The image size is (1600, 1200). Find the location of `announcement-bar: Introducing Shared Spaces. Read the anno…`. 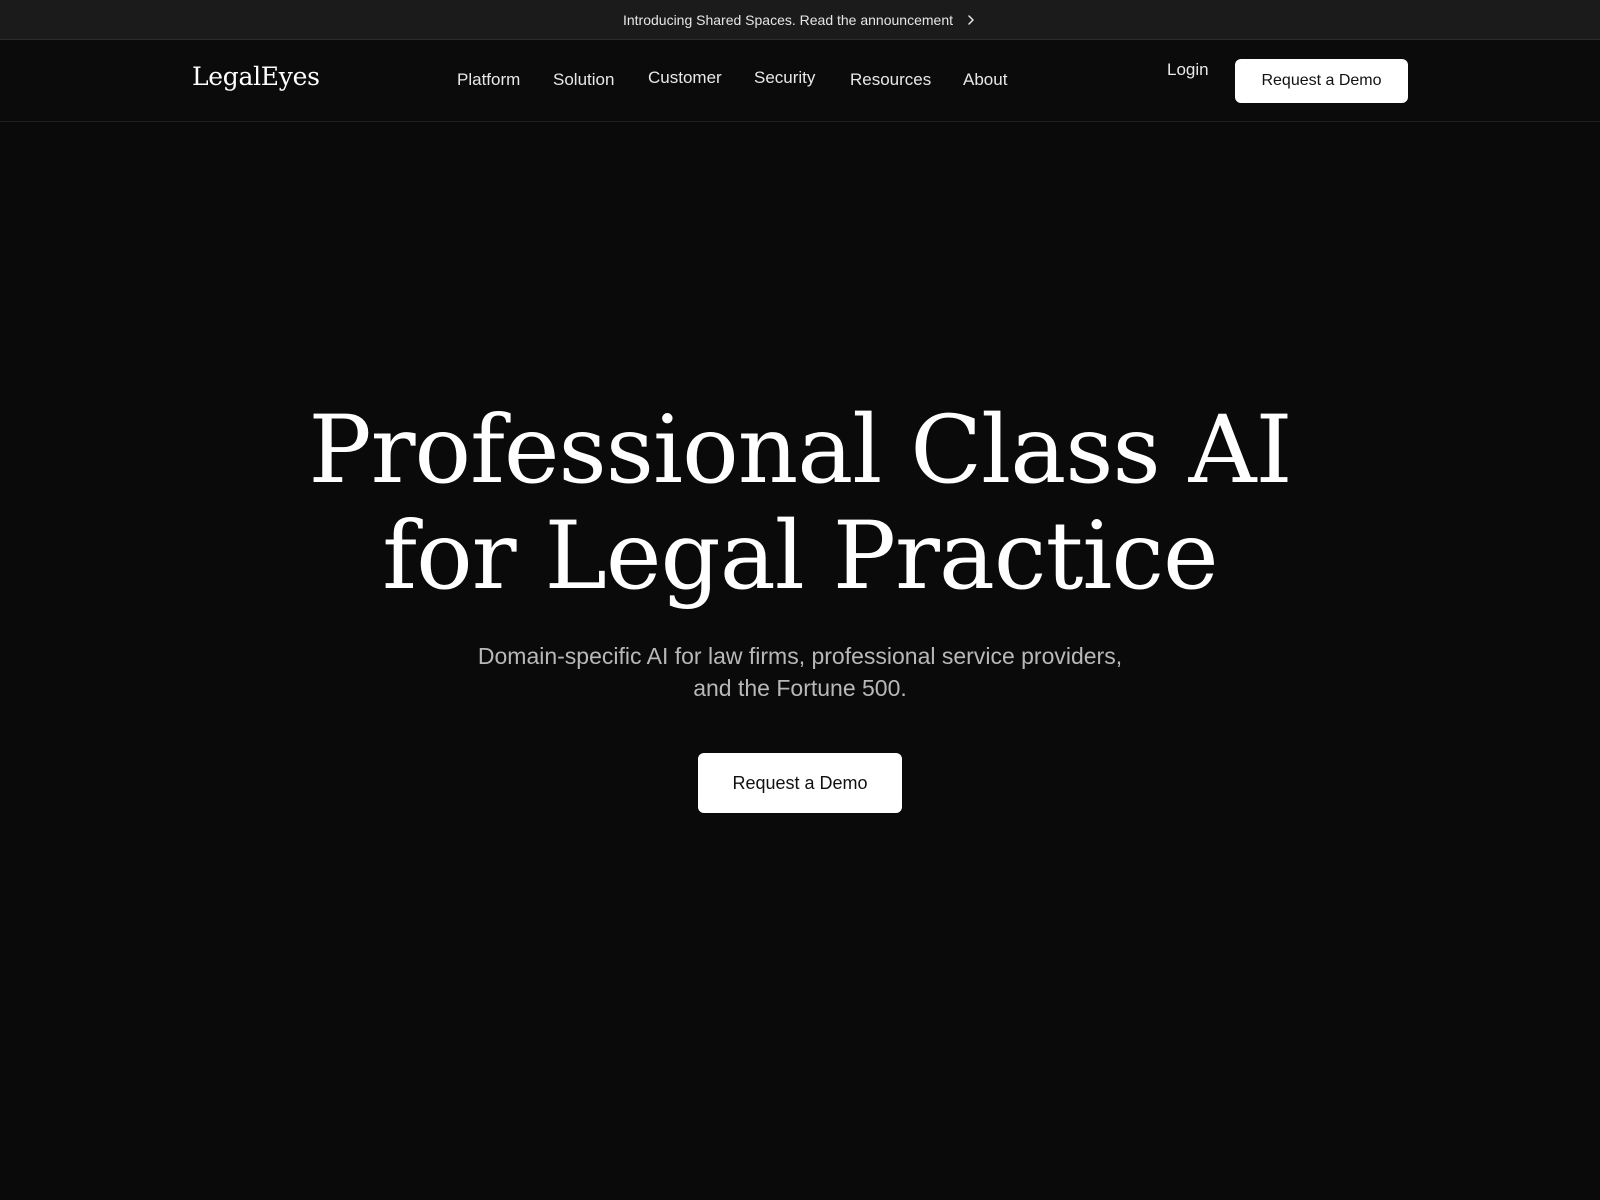

announcement-bar: Introducing Shared Spaces. Read the anno… is located at coordinates (800, 20).